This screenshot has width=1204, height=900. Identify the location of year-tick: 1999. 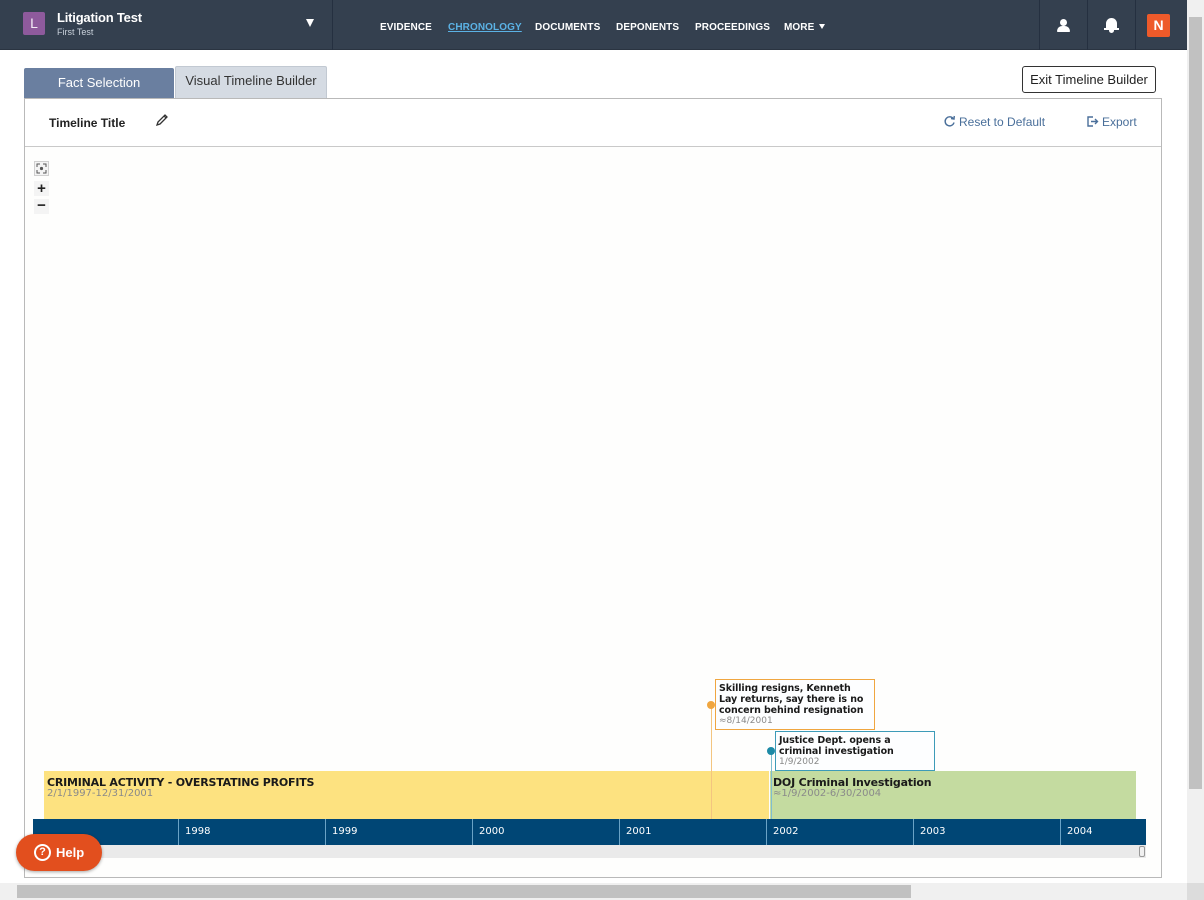
(341, 832).